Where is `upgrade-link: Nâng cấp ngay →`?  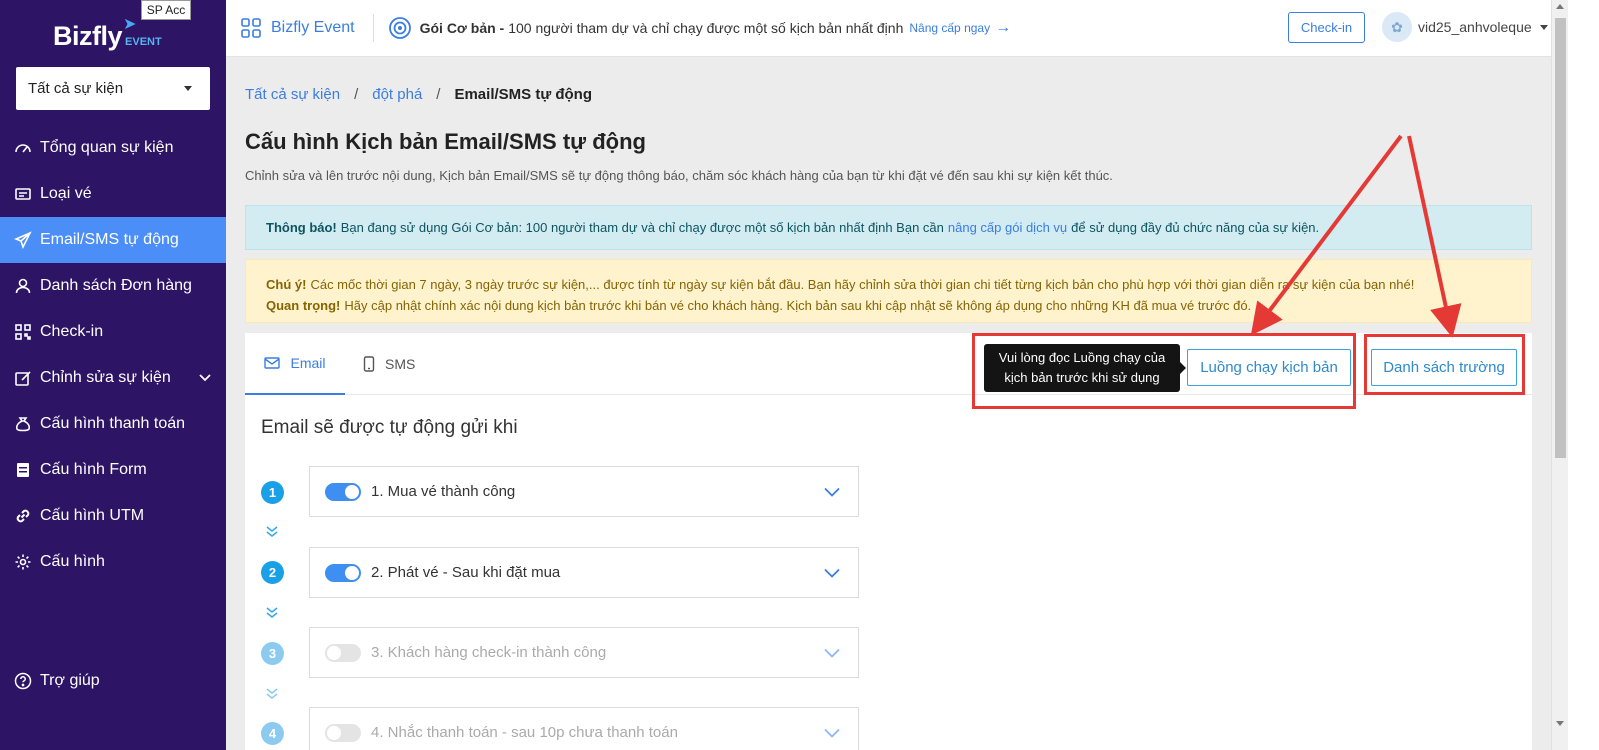
upgrade-link: Nâng cấp ngay → is located at coordinates (960, 28).